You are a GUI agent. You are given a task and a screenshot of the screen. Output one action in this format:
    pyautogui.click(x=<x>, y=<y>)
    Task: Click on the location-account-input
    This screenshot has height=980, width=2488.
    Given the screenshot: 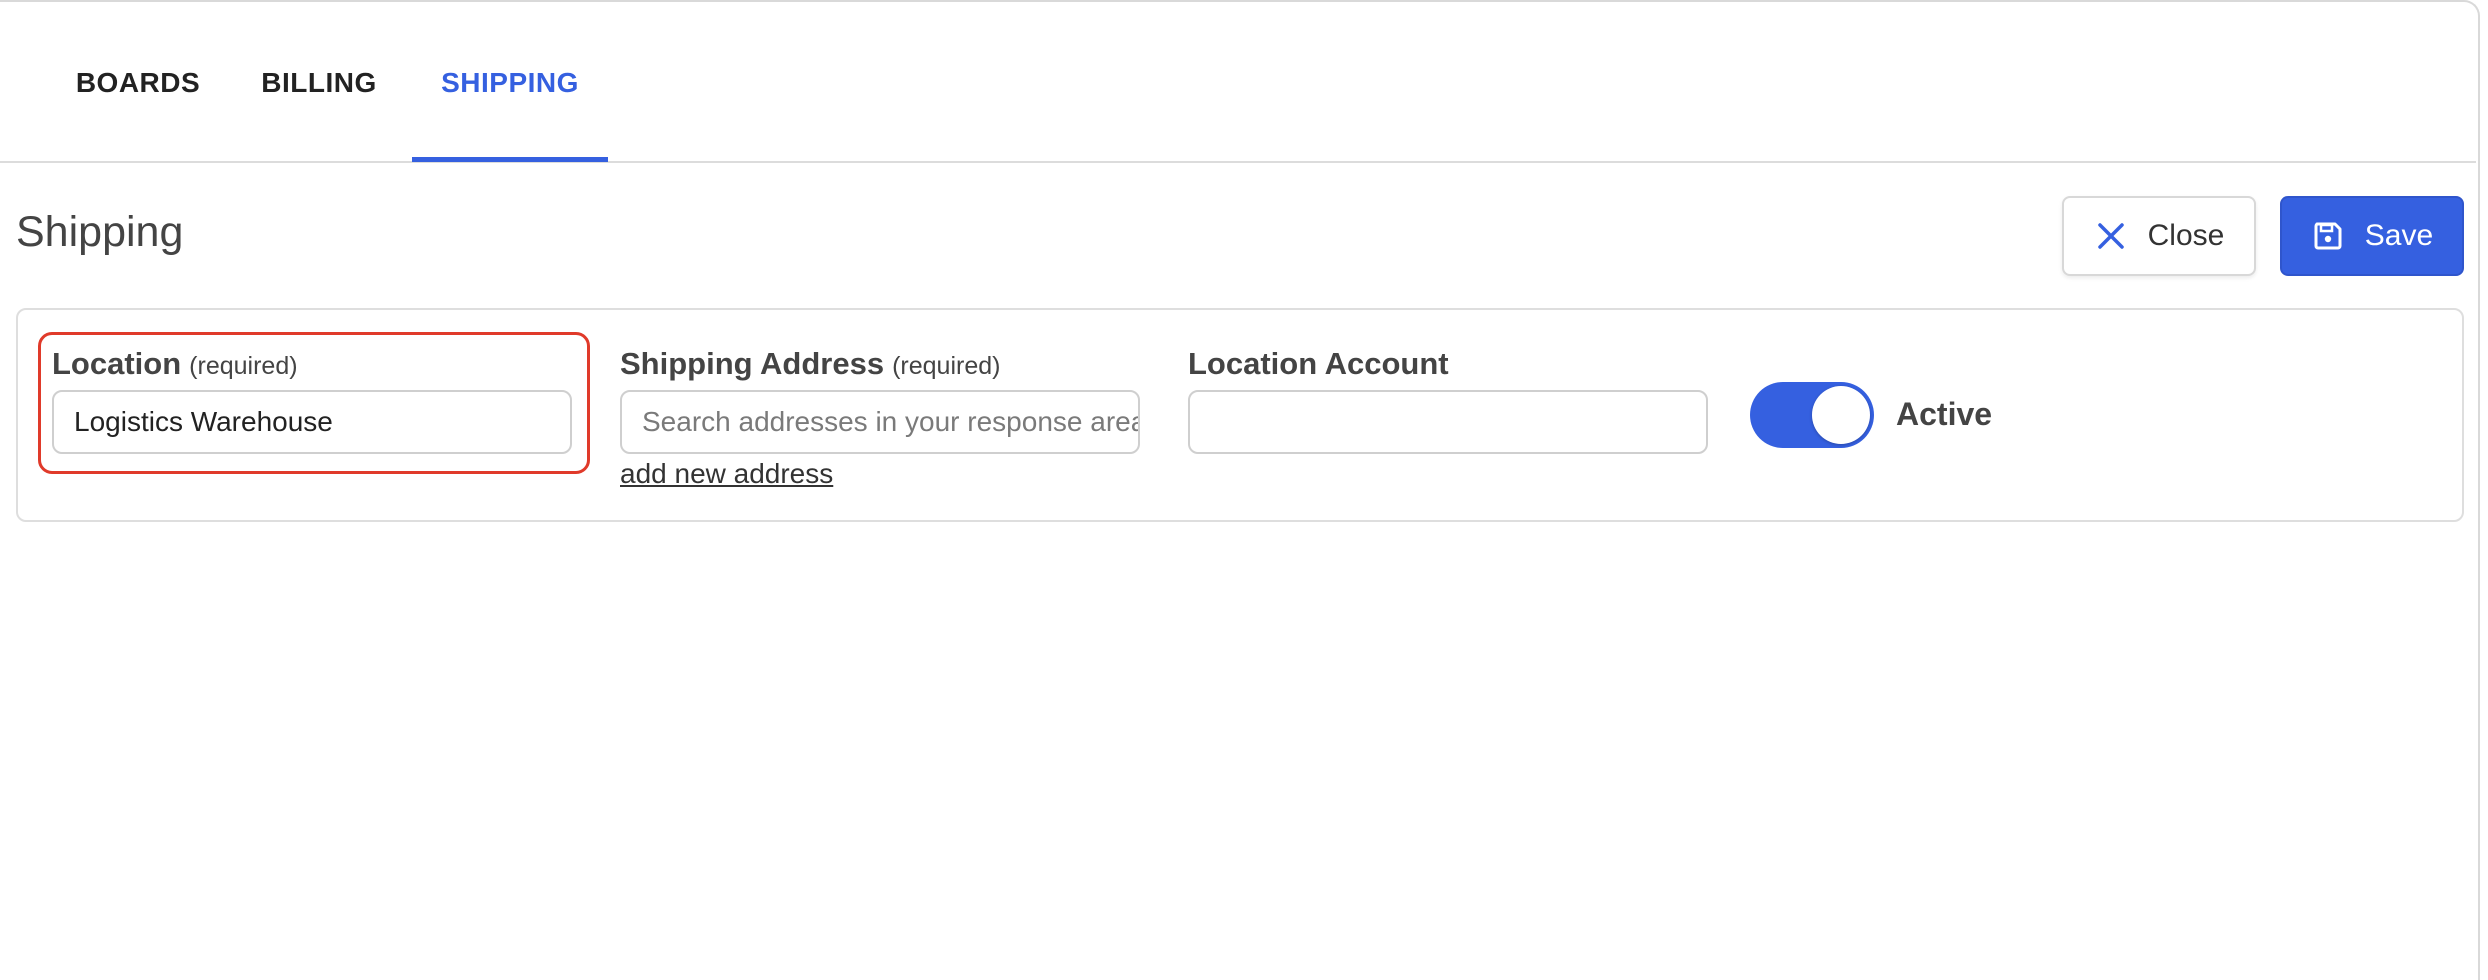 What is the action you would take?
    pyautogui.click(x=1448, y=422)
    